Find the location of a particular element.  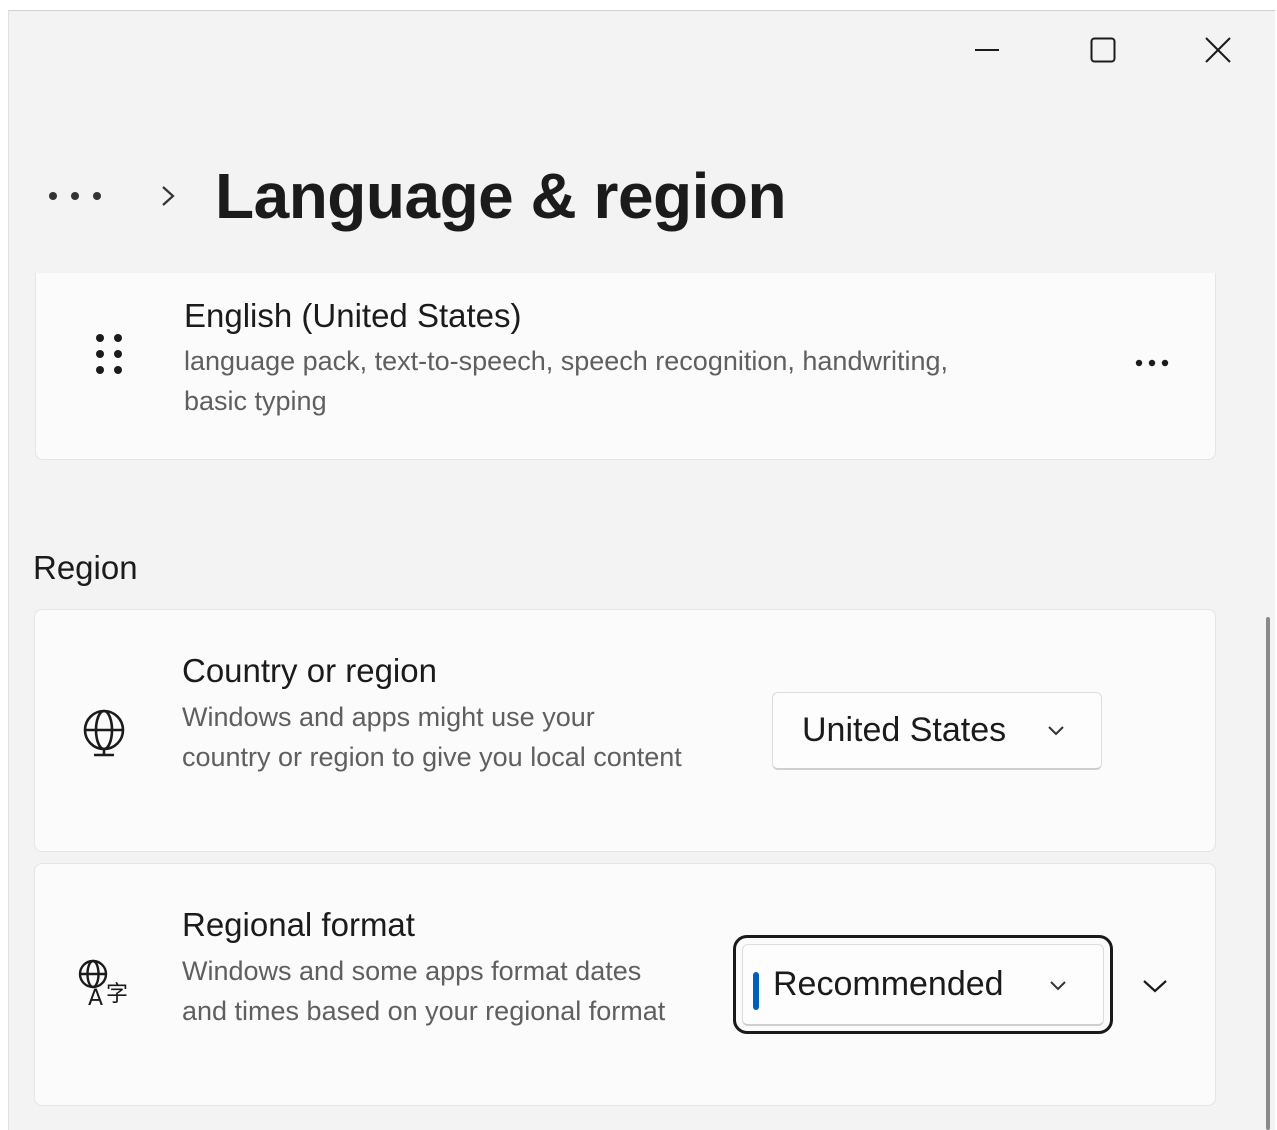

language-name: English (United States) is located at coordinates (353, 315).